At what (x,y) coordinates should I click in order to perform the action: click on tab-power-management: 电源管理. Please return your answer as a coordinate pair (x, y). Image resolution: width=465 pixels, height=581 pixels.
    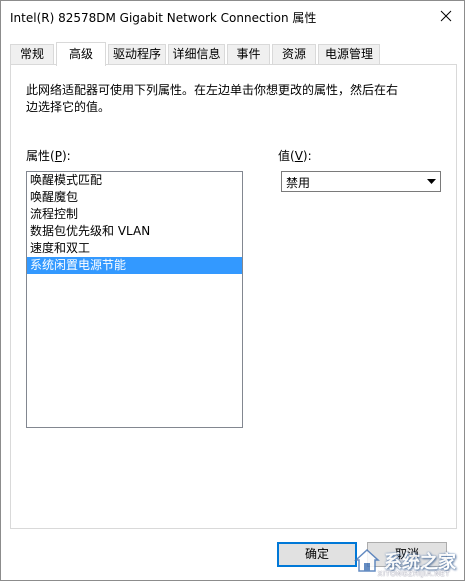
    Looking at the image, I should click on (349, 54).